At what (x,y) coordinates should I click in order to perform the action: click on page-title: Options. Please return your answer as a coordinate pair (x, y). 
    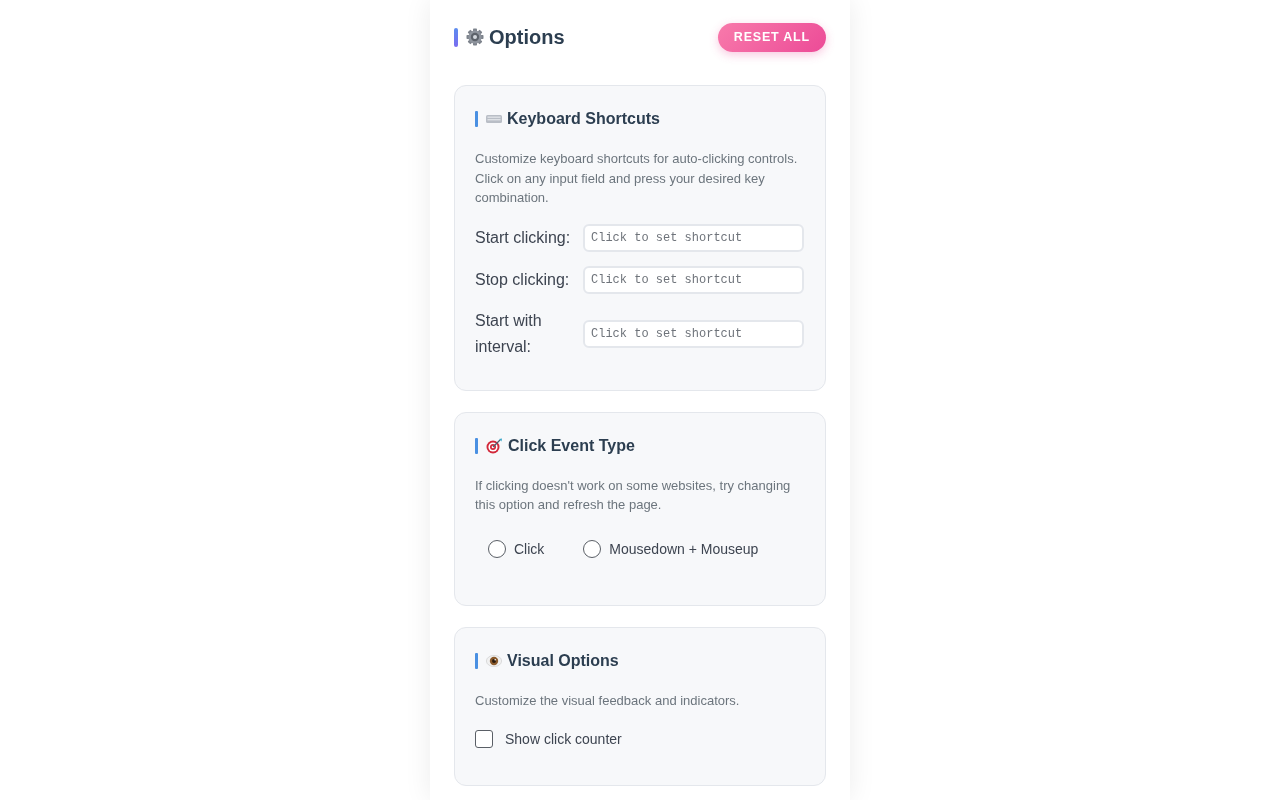
    Looking at the image, I should click on (527, 37).